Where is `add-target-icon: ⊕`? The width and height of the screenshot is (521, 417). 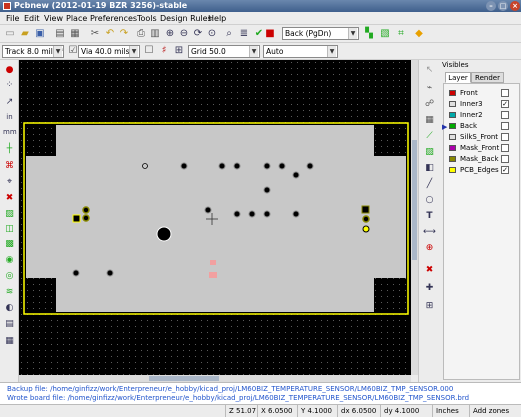
add-target-icon: ⊕ is located at coordinates (429, 248).